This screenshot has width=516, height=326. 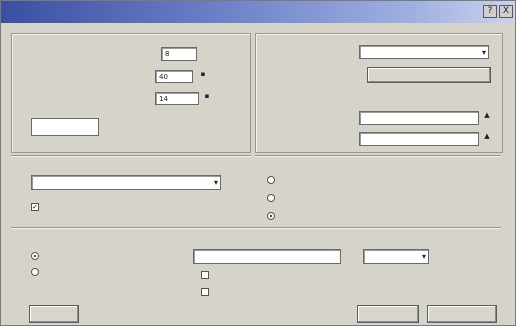 What do you see at coordinates (54, 314) in the screenshot?
I see `help-footer-button` at bounding box center [54, 314].